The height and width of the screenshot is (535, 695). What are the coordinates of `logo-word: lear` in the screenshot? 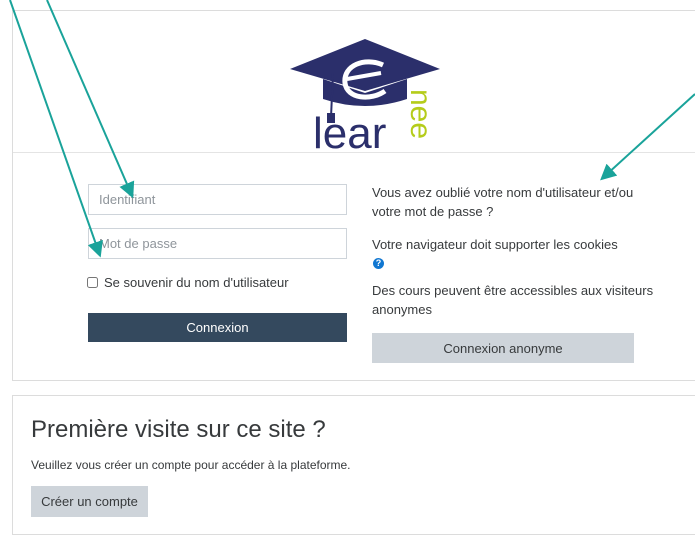 It's located at (349, 130).